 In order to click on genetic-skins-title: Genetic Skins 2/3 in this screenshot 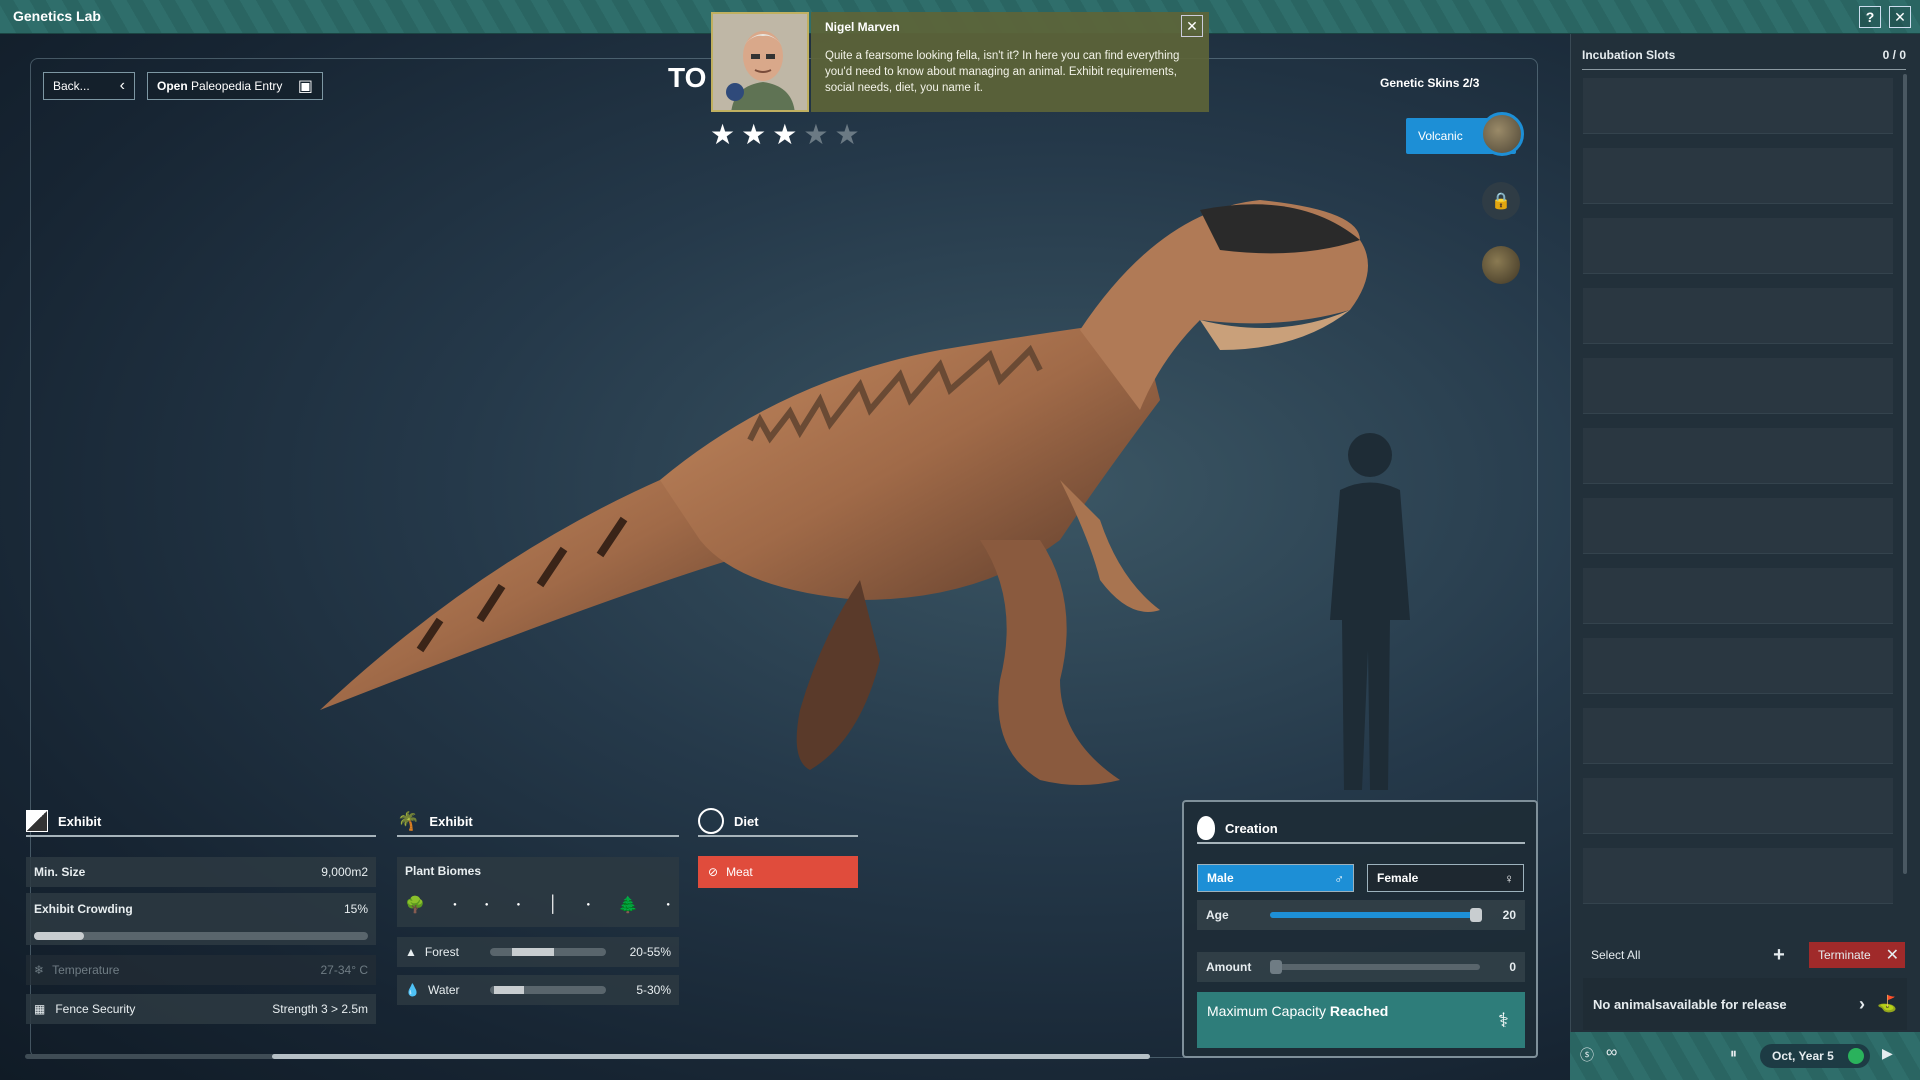, I will do `click(1430, 83)`.